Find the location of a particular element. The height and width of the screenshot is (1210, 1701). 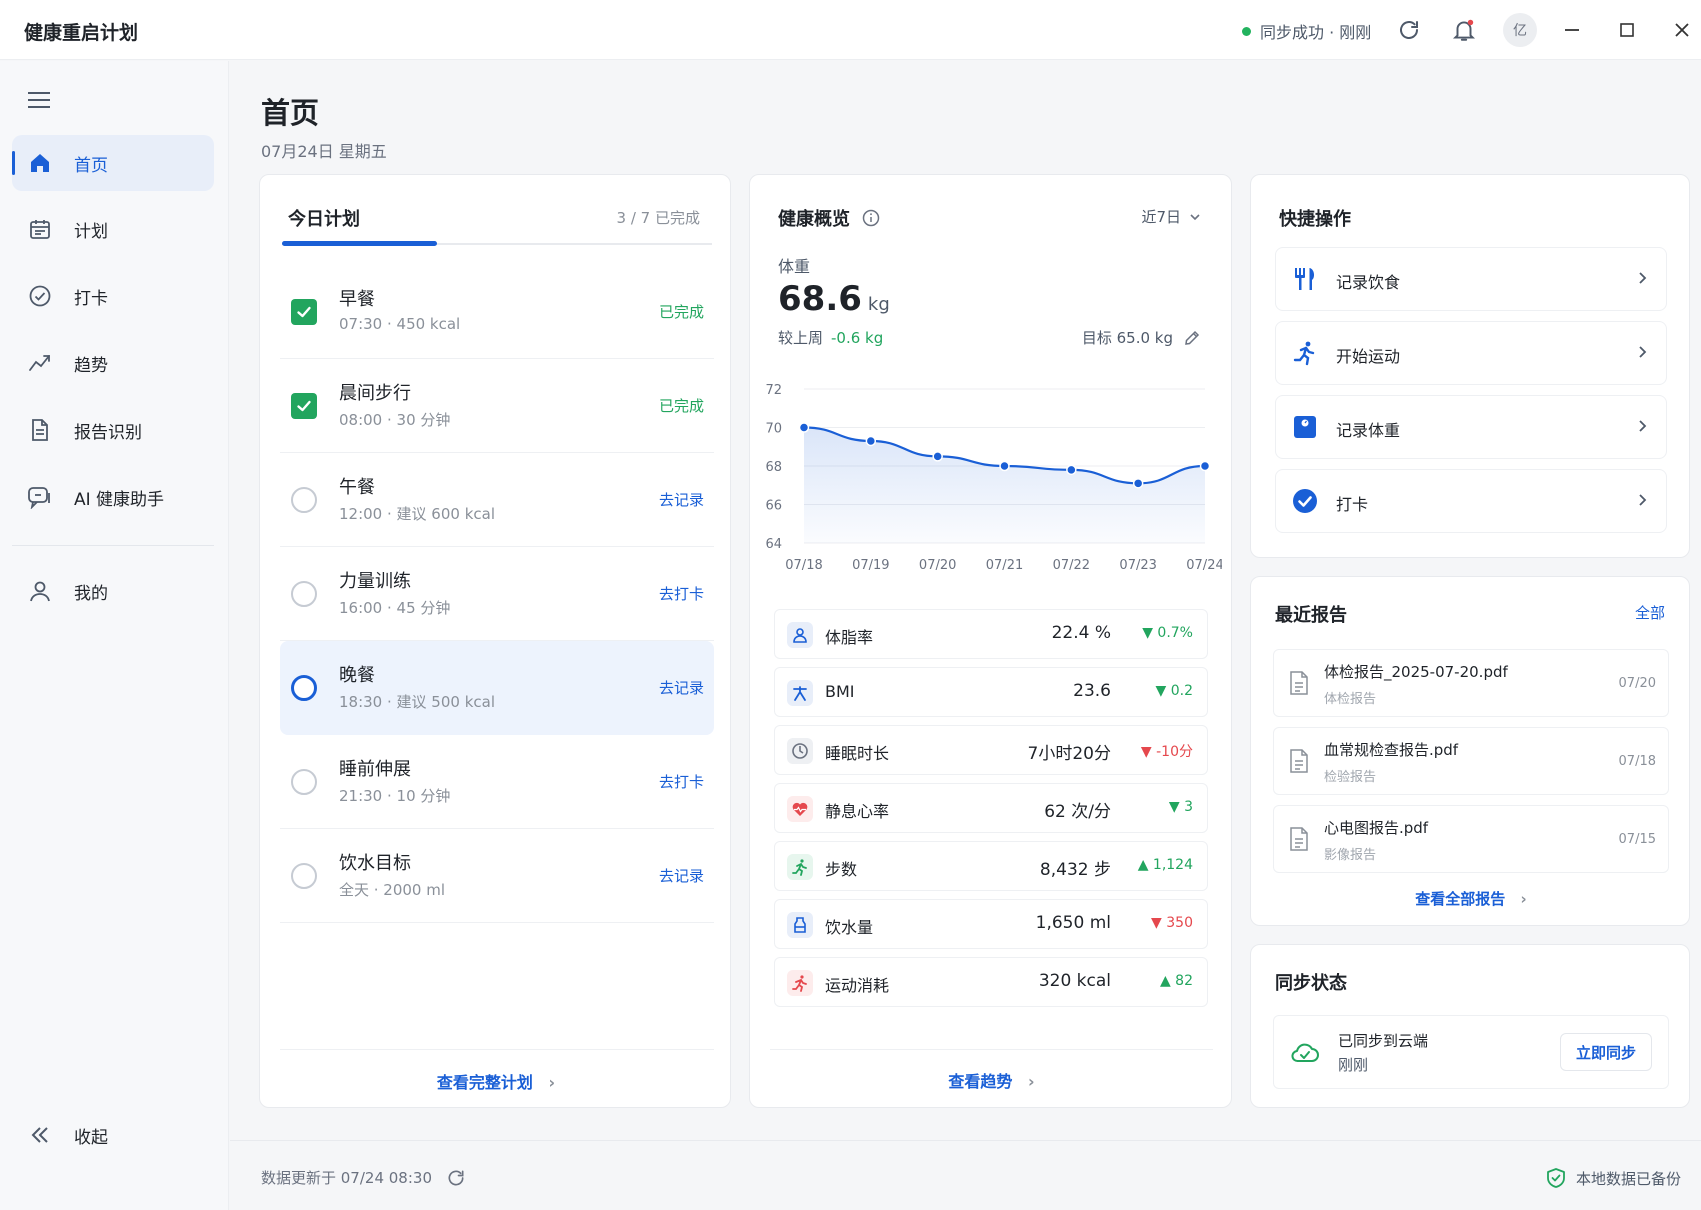

reports-all-link: 全部 is located at coordinates (1650, 612).